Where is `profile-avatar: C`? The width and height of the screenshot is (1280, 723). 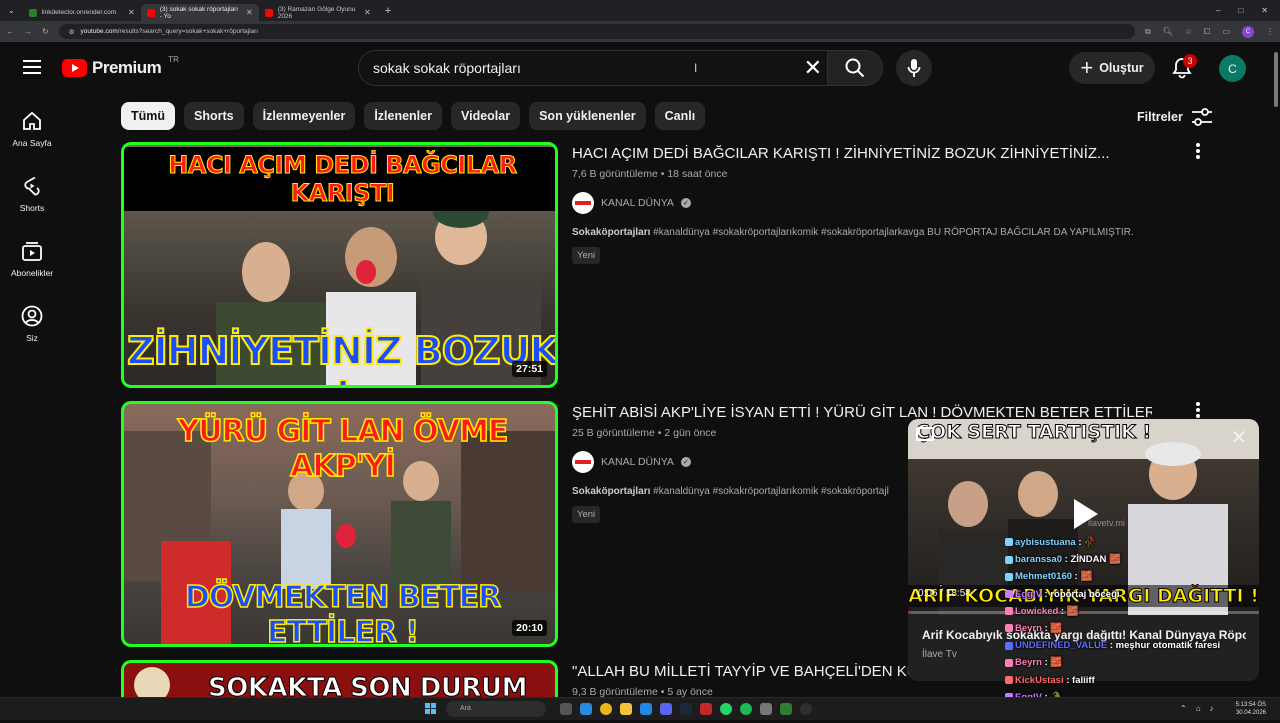 profile-avatar: C is located at coordinates (1248, 31).